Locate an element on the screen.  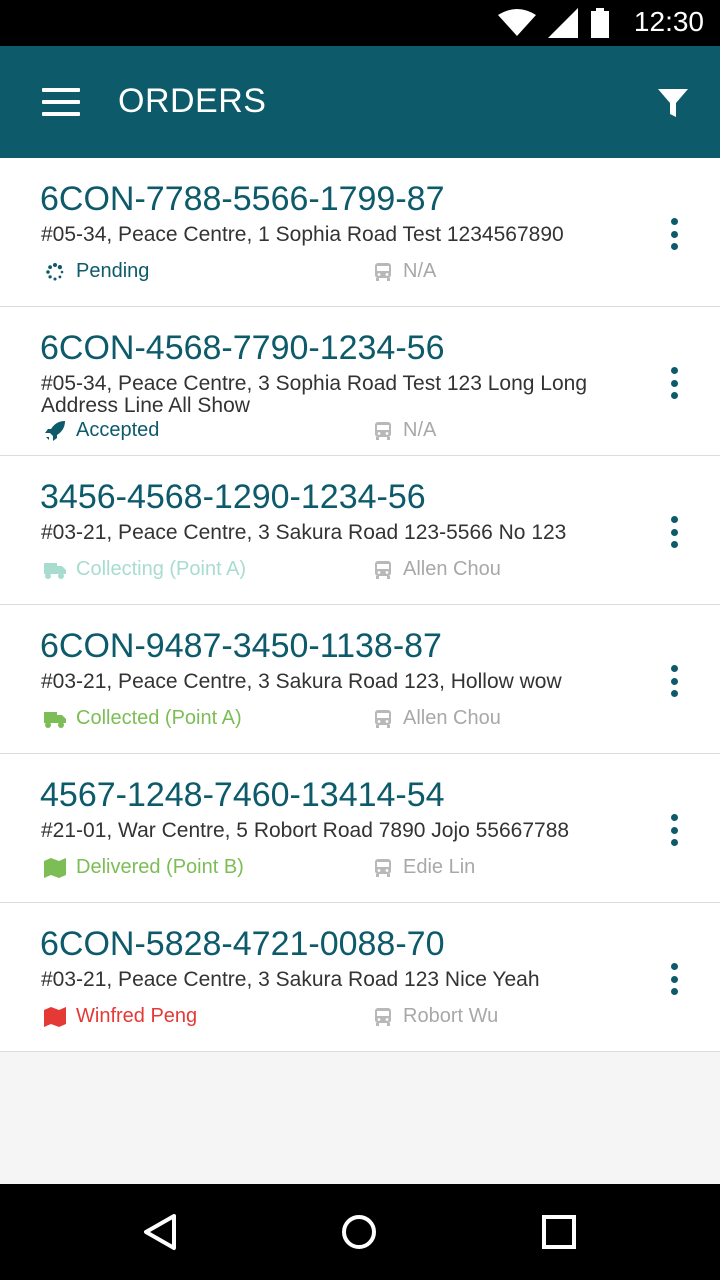
app-bar: ORDERS is located at coordinates (360, 102).